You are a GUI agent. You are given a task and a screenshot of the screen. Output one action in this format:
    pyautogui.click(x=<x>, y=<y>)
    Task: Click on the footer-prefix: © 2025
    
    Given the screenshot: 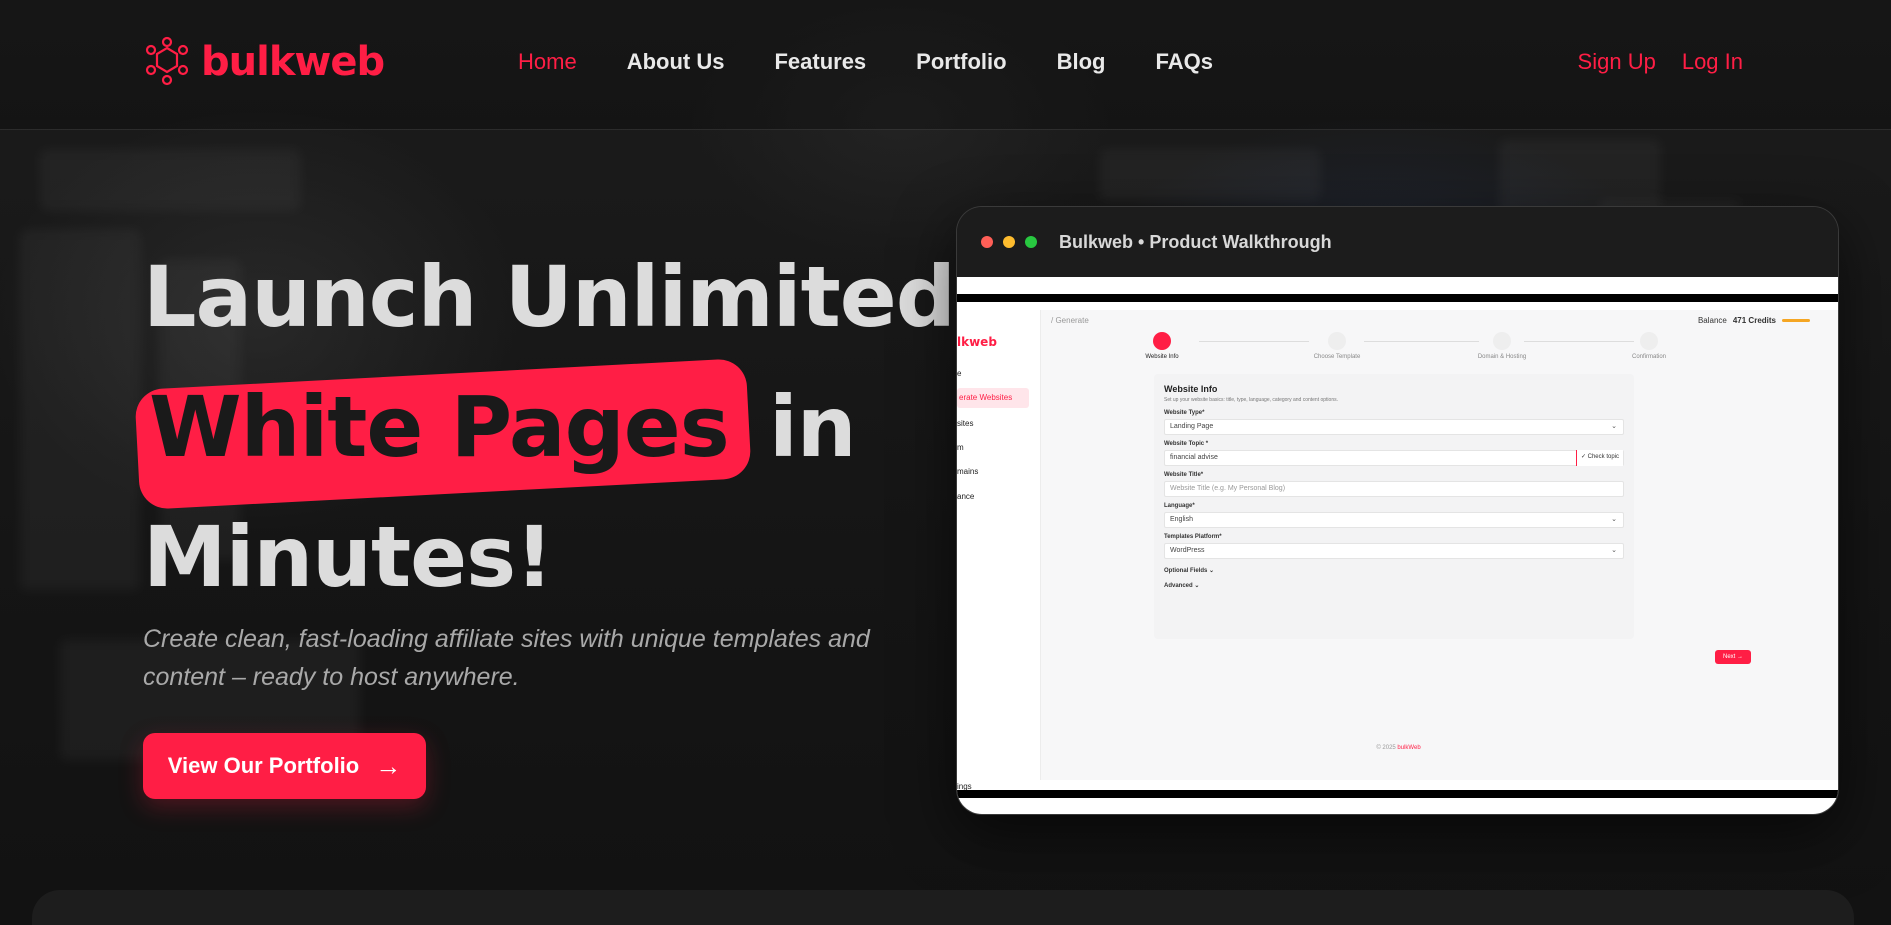 What is the action you would take?
    pyautogui.click(x=1386, y=748)
    